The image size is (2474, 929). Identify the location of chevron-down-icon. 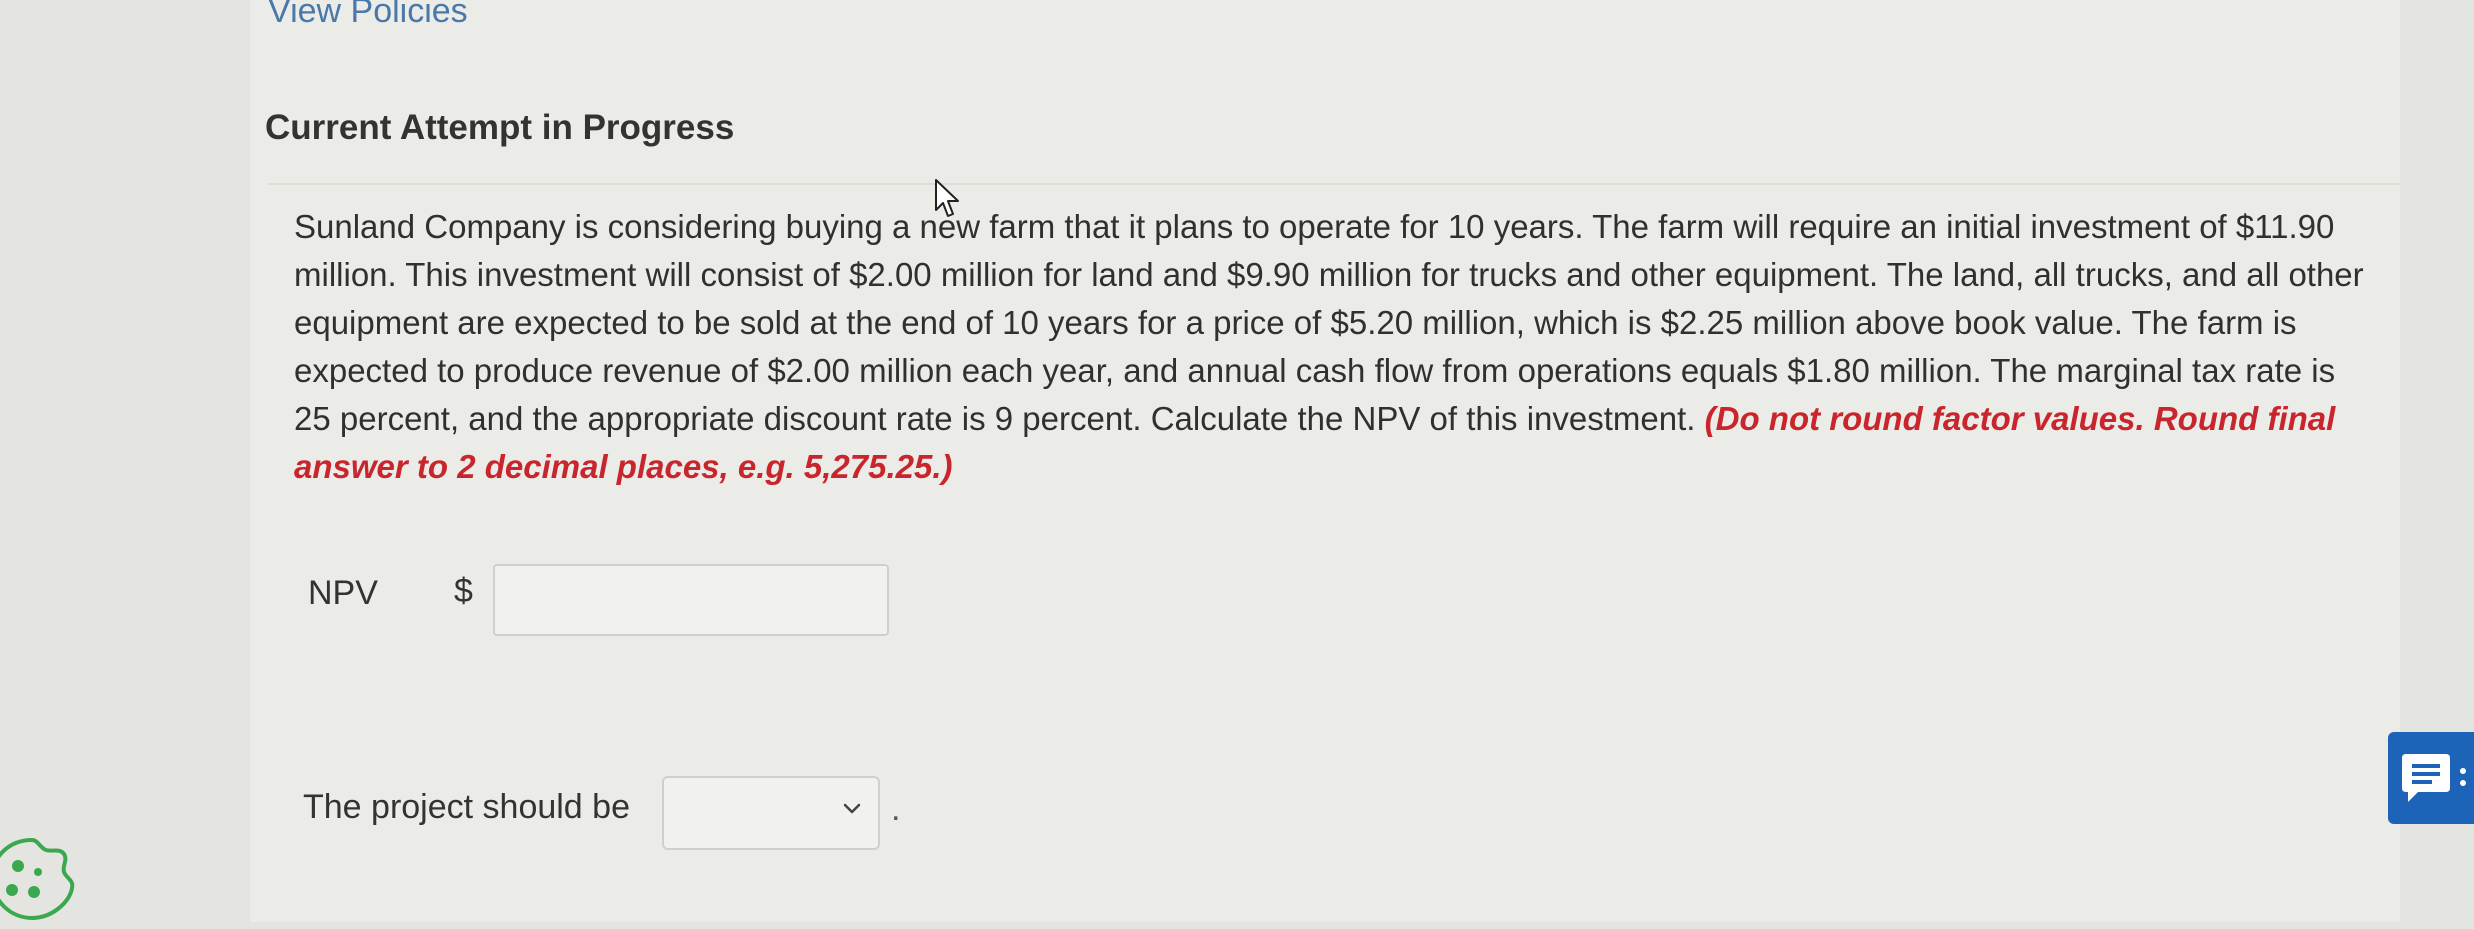
(852, 808).